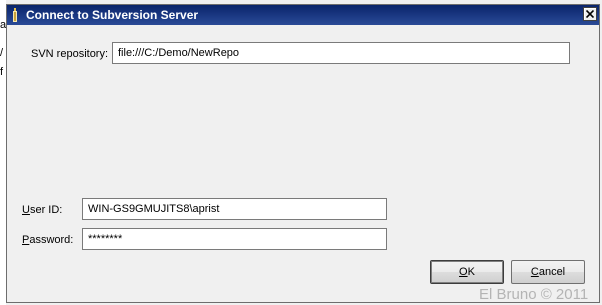 Image resolution: width=602 pixels, height=305 pixels. I want to click on repository-input: file:///C:/Demo/NewRepo, so click(341, 53).